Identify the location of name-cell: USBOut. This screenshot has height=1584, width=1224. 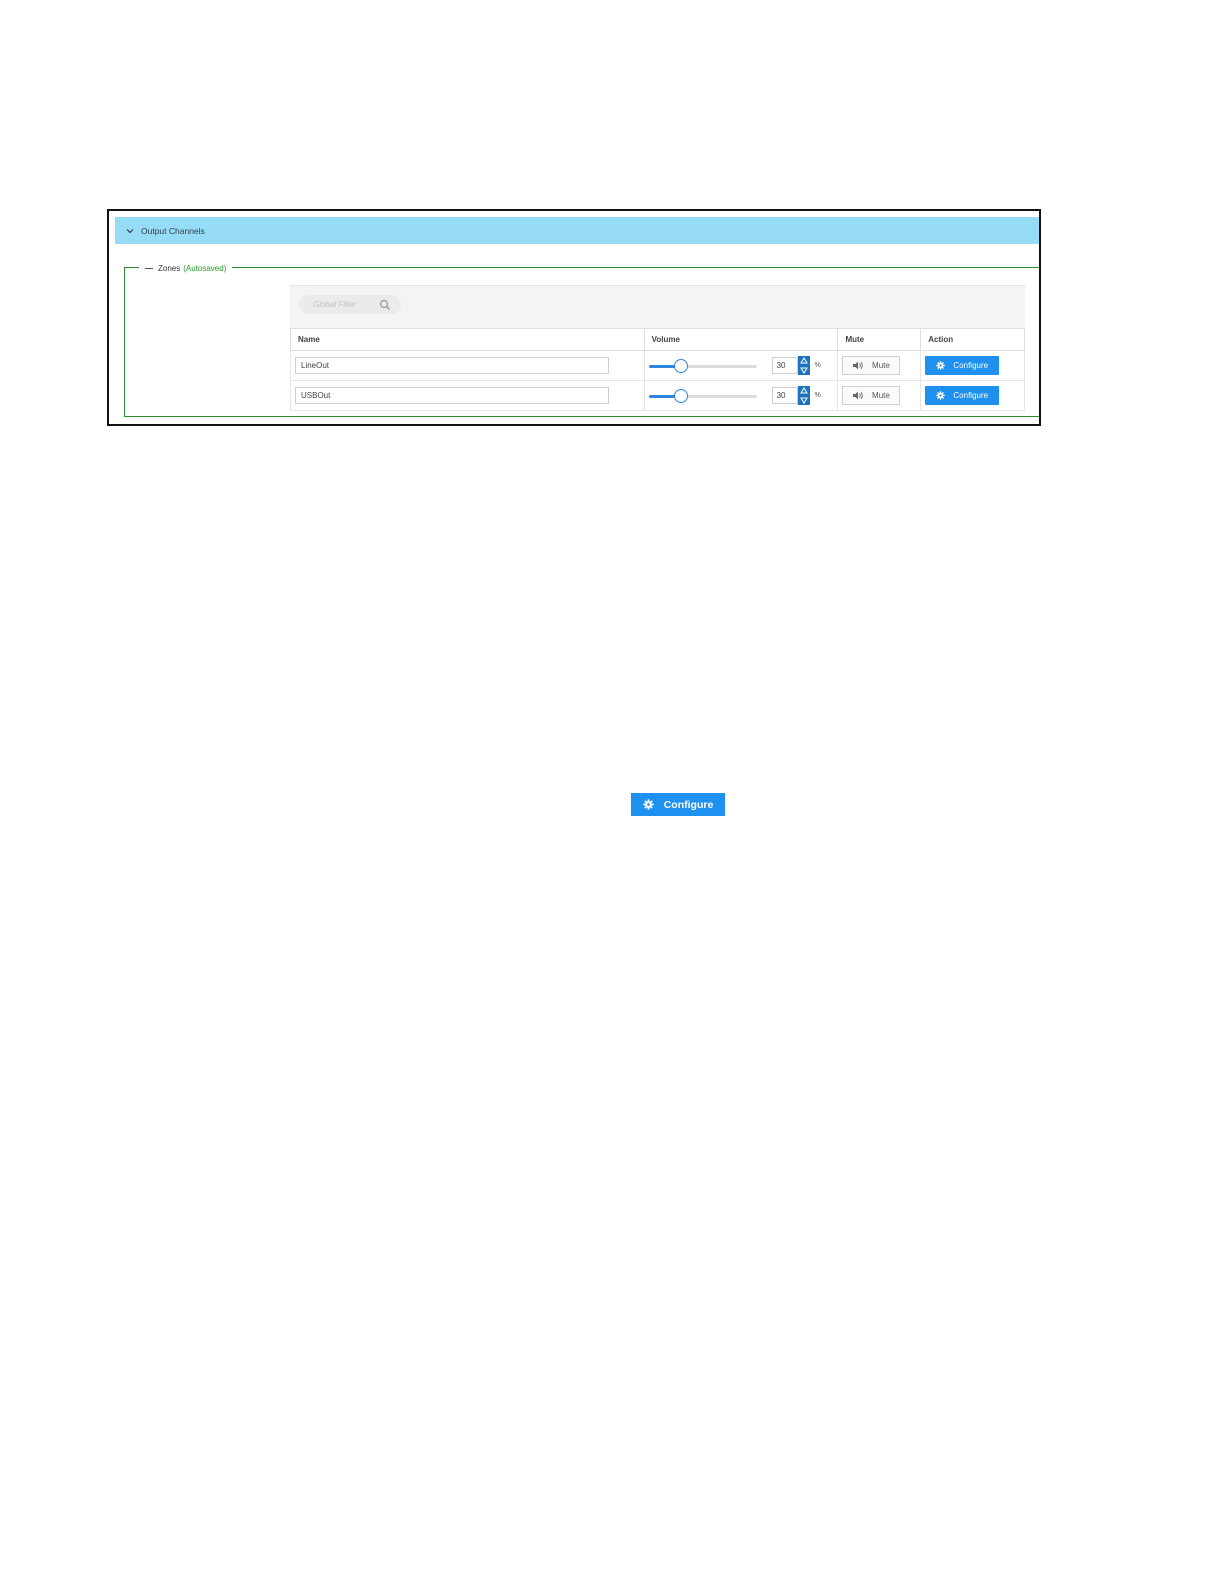
(467, 395).